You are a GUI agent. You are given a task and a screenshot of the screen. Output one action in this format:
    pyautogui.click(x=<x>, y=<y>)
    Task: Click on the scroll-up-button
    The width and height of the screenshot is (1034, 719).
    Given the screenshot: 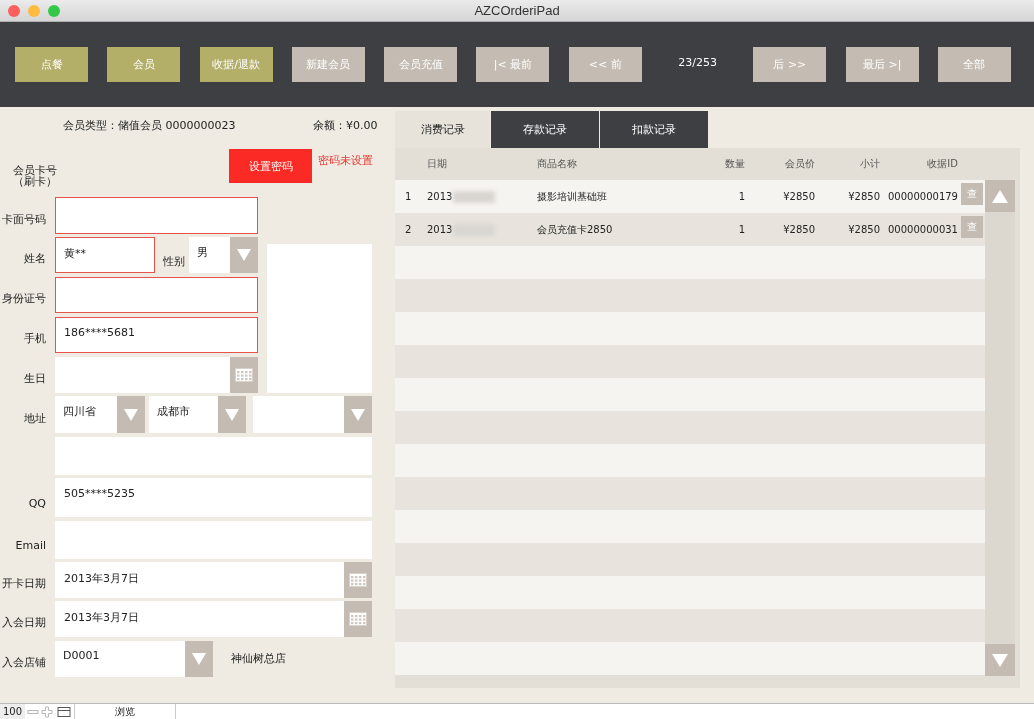 What is the action you would take?
    pyautogui.click(x=1000, y=196)
    